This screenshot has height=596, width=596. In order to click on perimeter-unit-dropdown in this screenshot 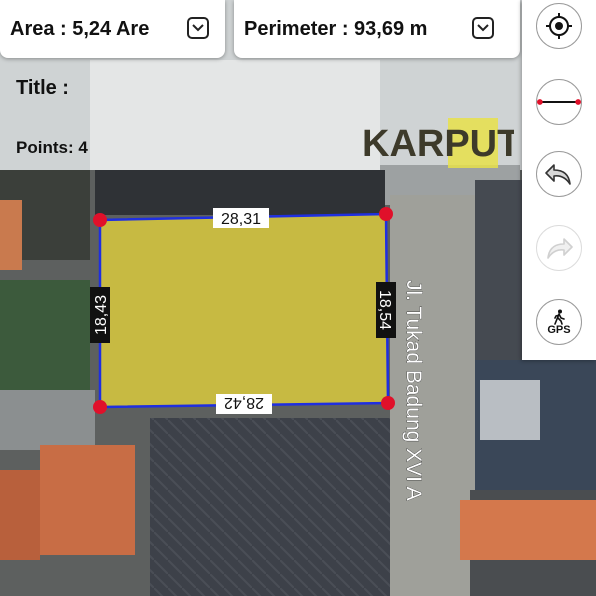, I will do `click(483, 28)`.